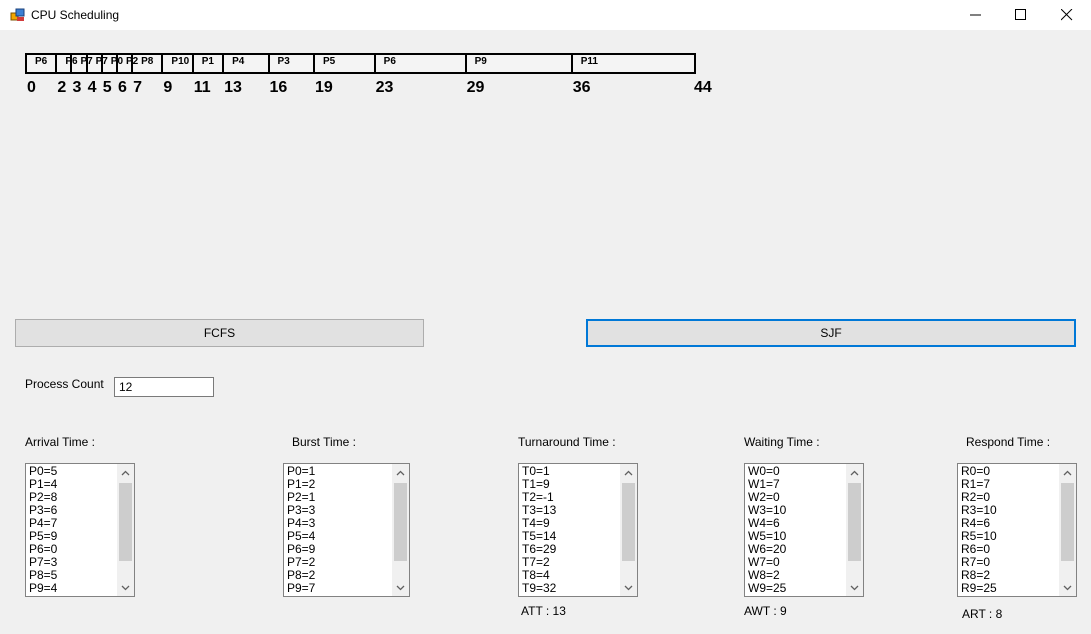 This screenshot has height=634, width=1091. What do you see at coordinates (589, 61) in the screenshot?
I see `gantt-segment-label: P11` at bounding box center [589, 61].